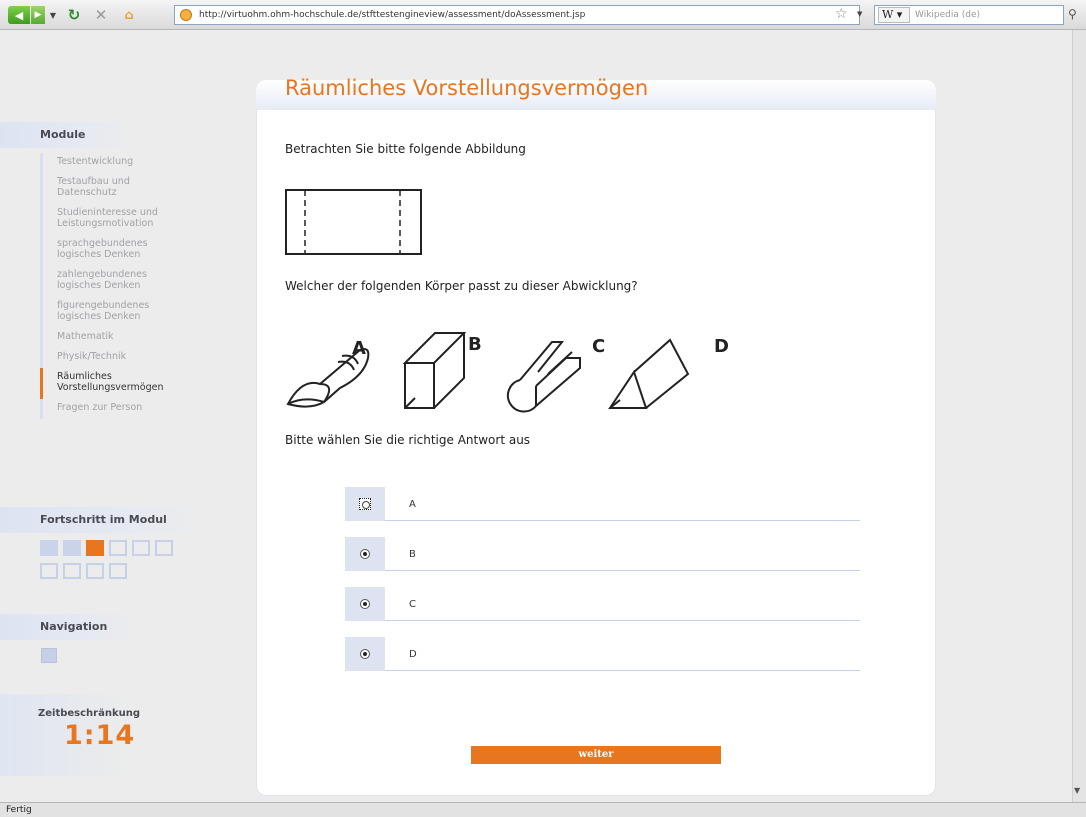 The width and height of the screenshot is (1086, 817). What do you see at coordinates (602, 504) in the screenshot?
I see `answer-option: A` at bounding box center [602, 504].